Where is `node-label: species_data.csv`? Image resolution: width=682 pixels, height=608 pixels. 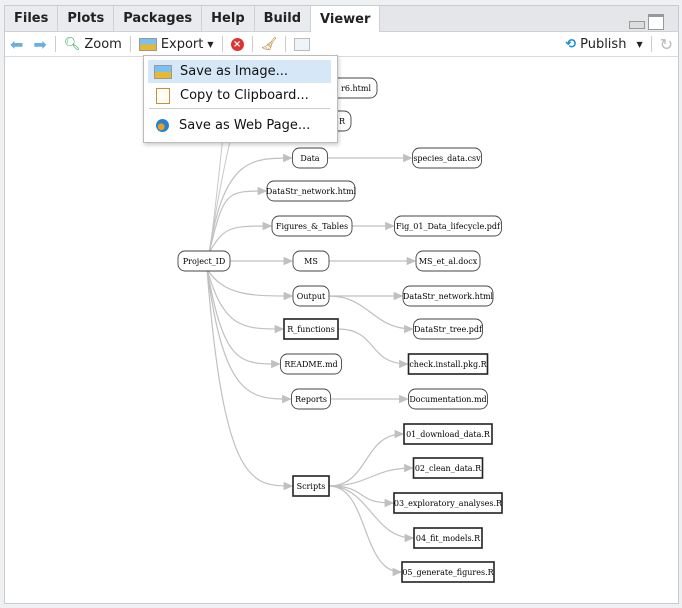 node-label: species_data.csv is located at coordinates (447, 158).